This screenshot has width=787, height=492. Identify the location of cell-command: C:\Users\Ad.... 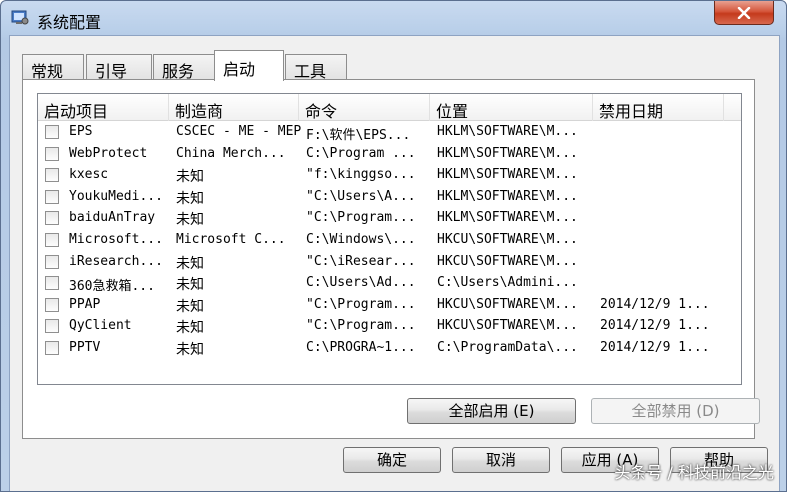
(361, 283).